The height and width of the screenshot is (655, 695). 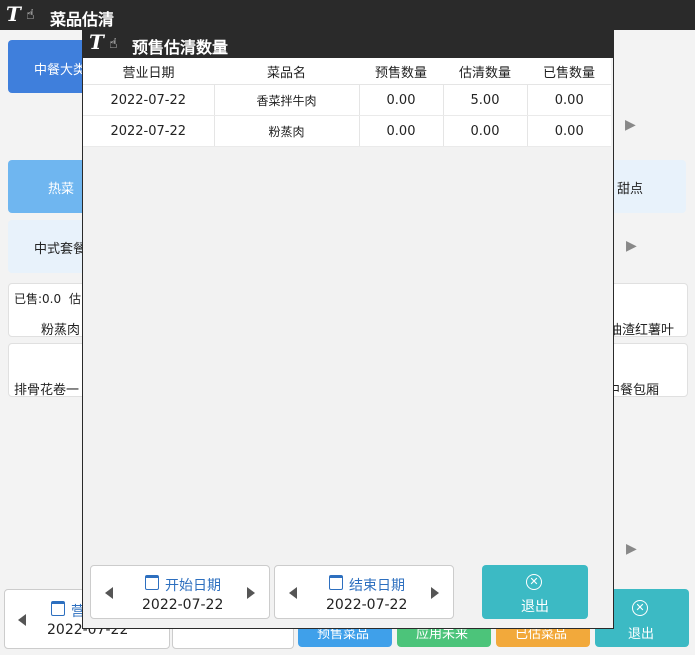 What do you see at coordinates (287, 131) in the screenshot?
I see `cell-dish: 粉蒸肉` at bounding box center [287, 131].